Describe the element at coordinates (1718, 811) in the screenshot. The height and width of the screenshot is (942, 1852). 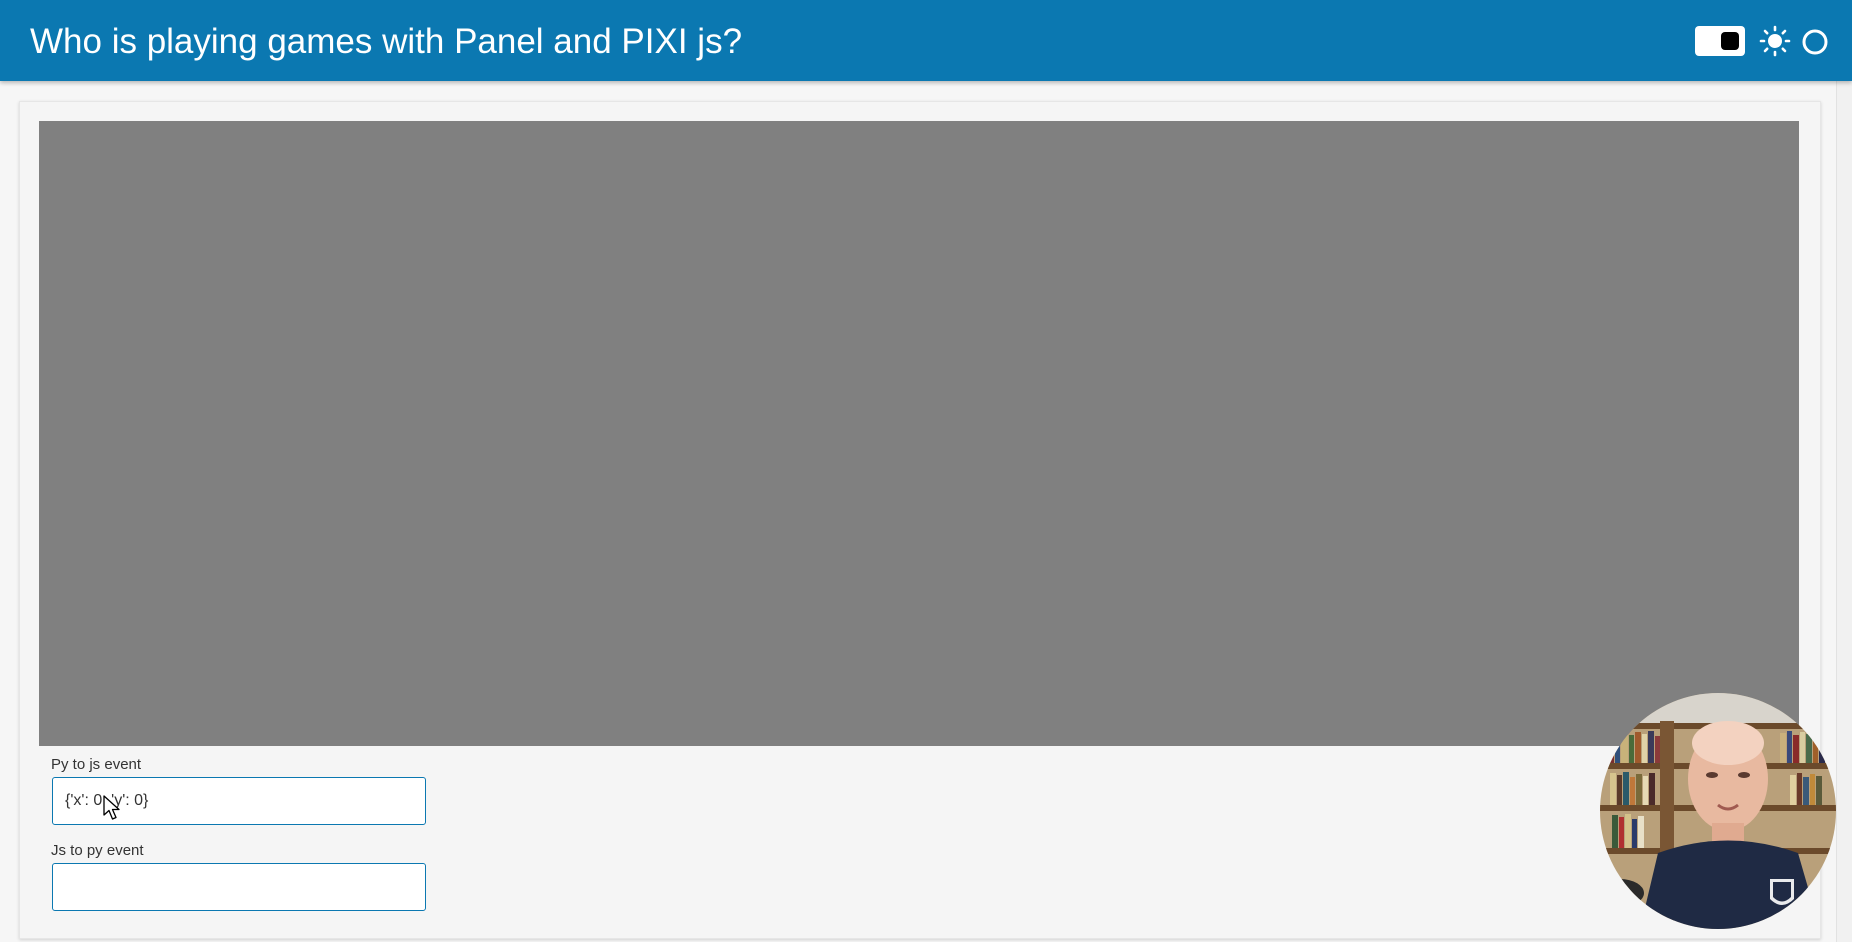
I see `presenter-webcam-avatar` at that location.